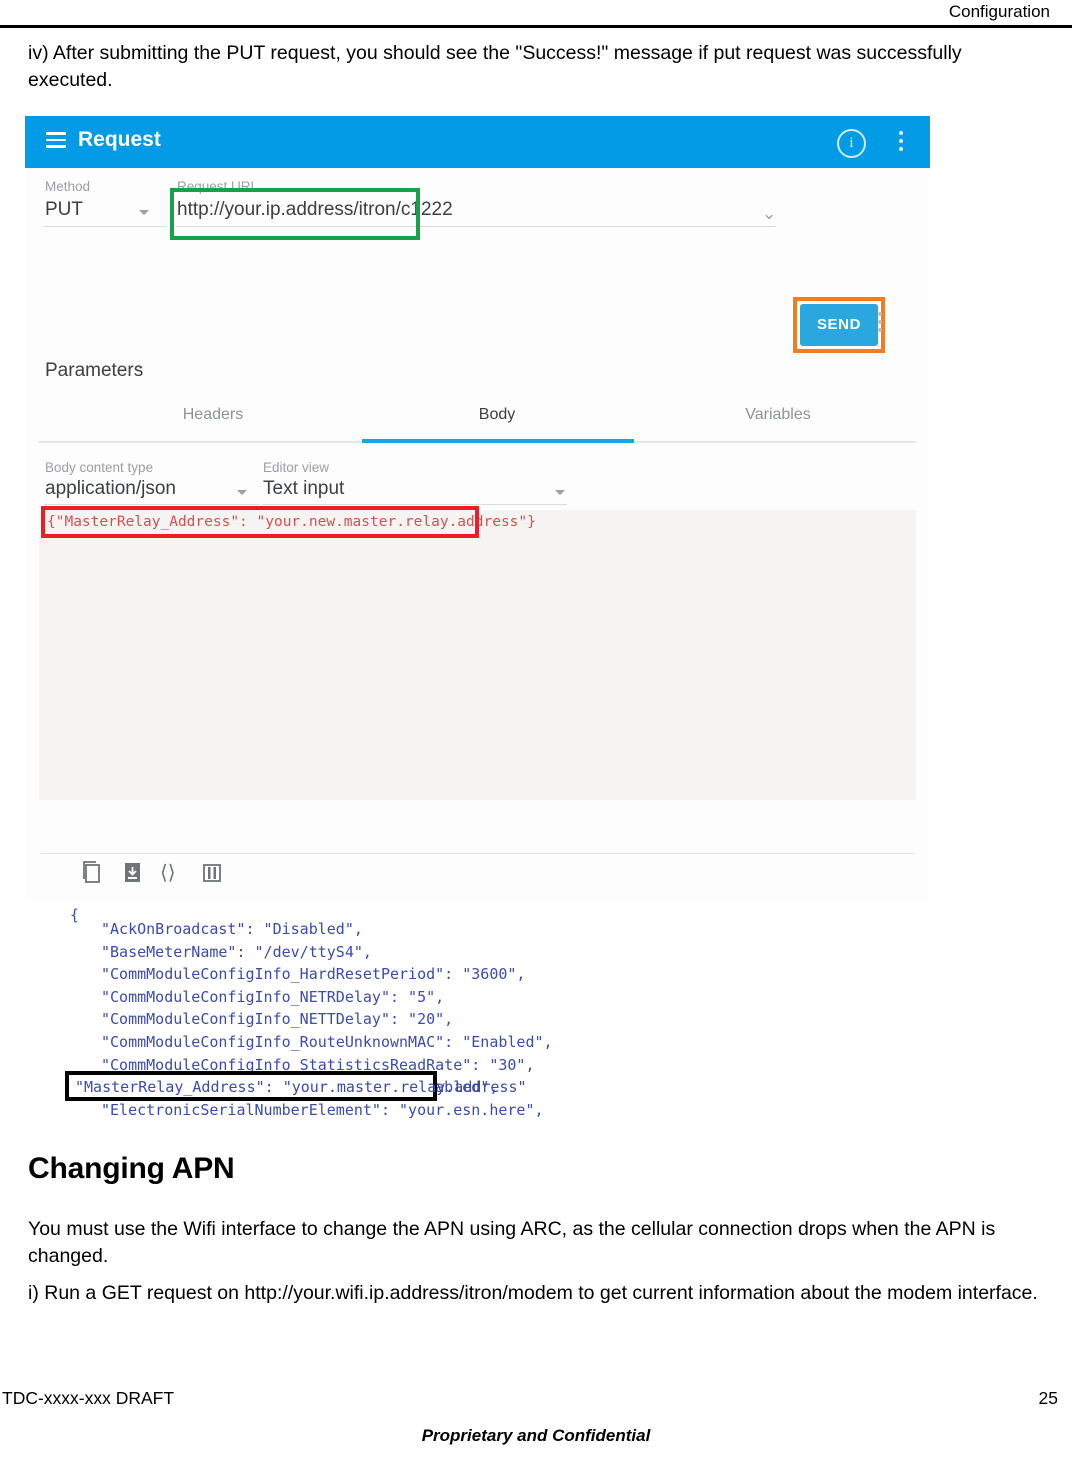 The image size is (1072, 1460). Describe the element at coordinates (296, 467) in the screenshot. I see `editor-view-label: Editor view` at that location.